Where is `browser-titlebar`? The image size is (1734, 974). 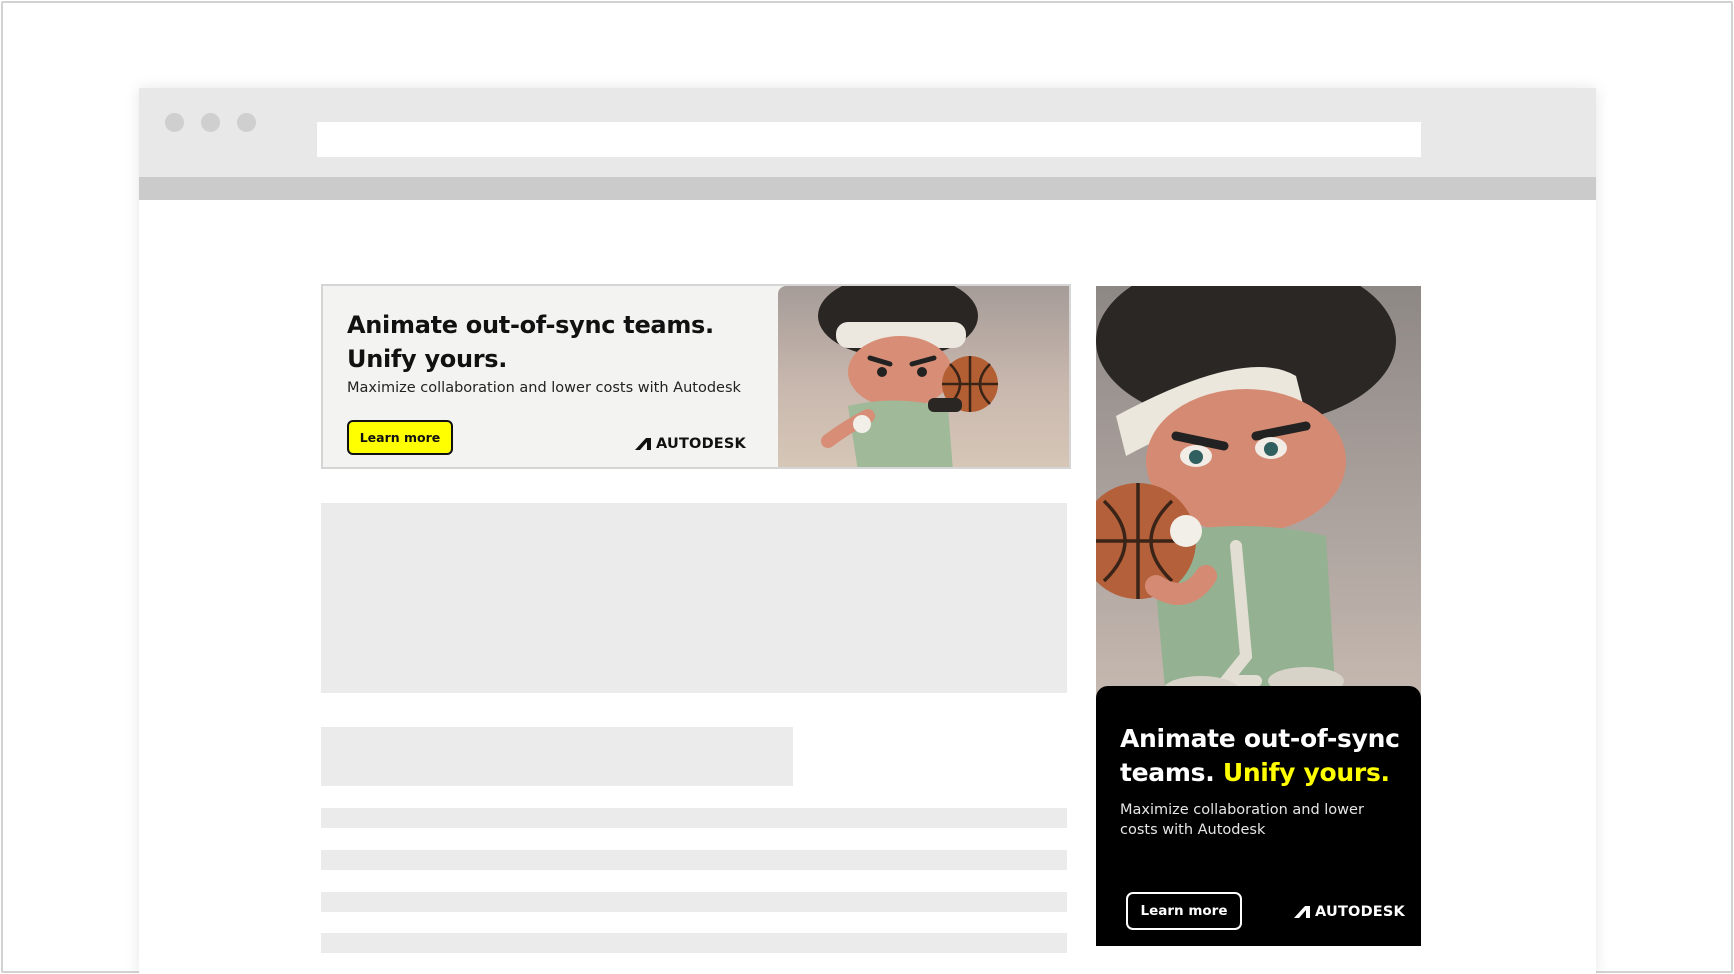
browser-titlebar is located at coordinates (867, 132).